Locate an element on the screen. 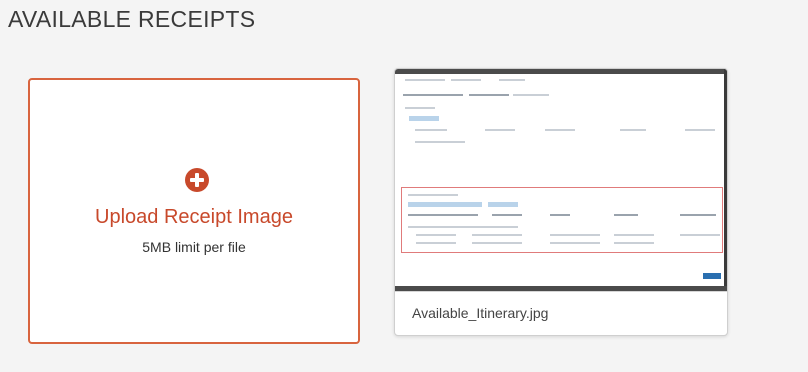  plus-circle-icon is located at coordinates (197, 180).